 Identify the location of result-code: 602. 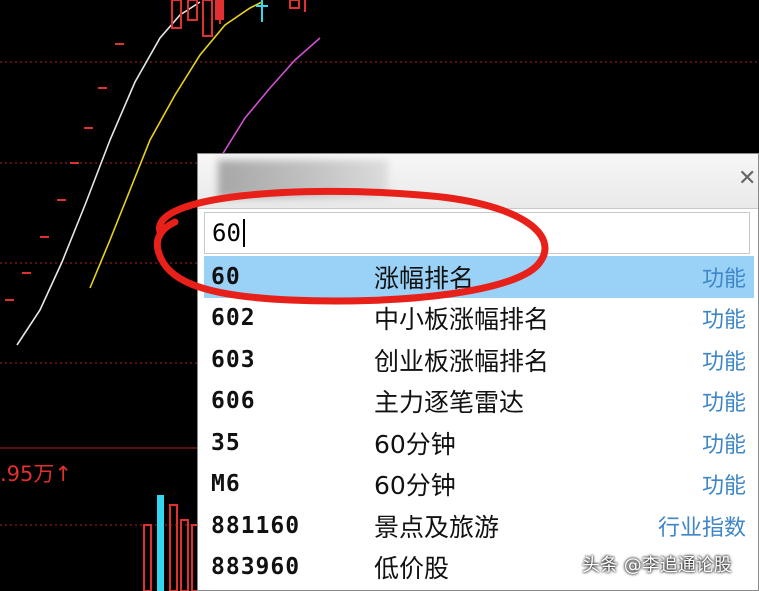
(233, 318).